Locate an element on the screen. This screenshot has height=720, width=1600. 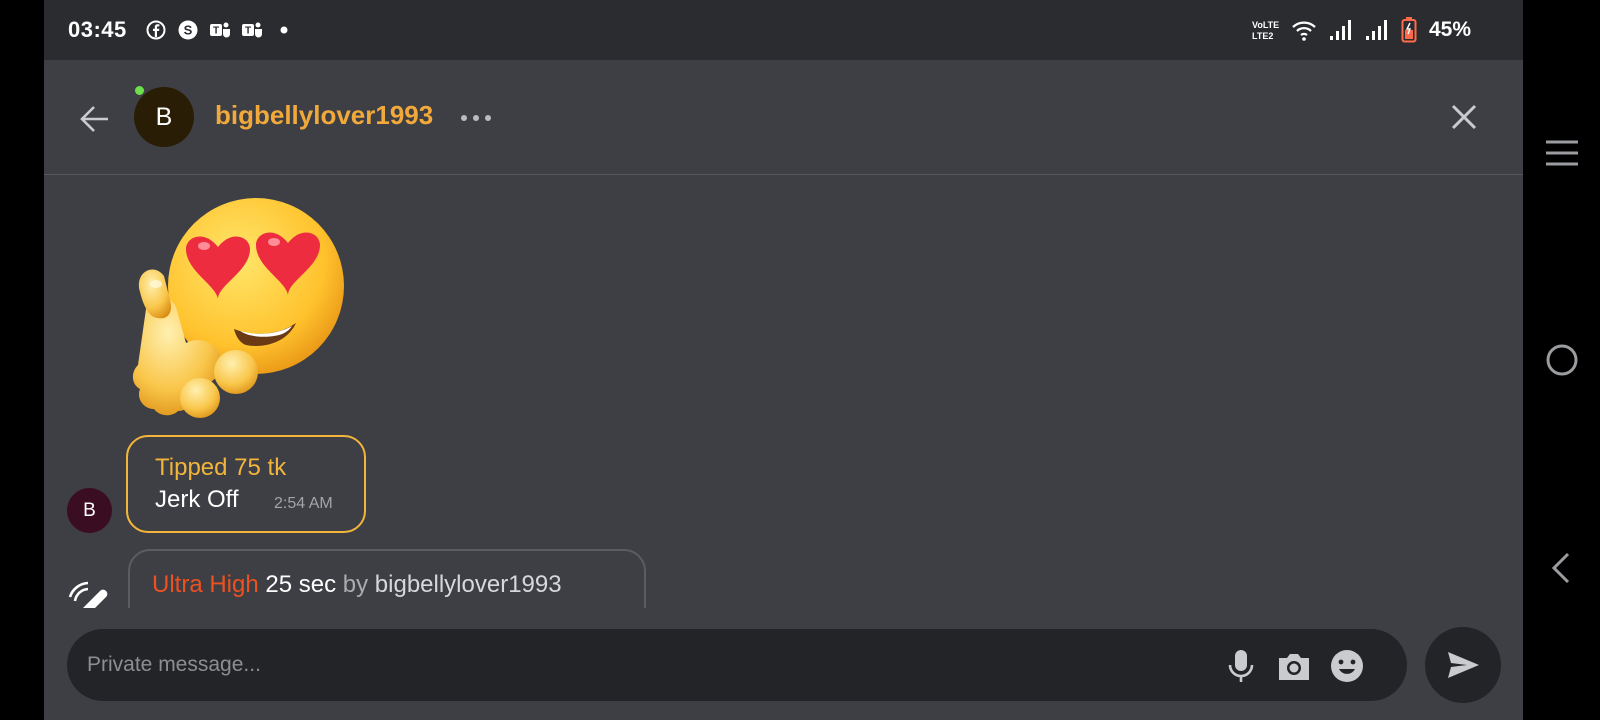
sender-avatar: B is located at coordinates (89, 510).